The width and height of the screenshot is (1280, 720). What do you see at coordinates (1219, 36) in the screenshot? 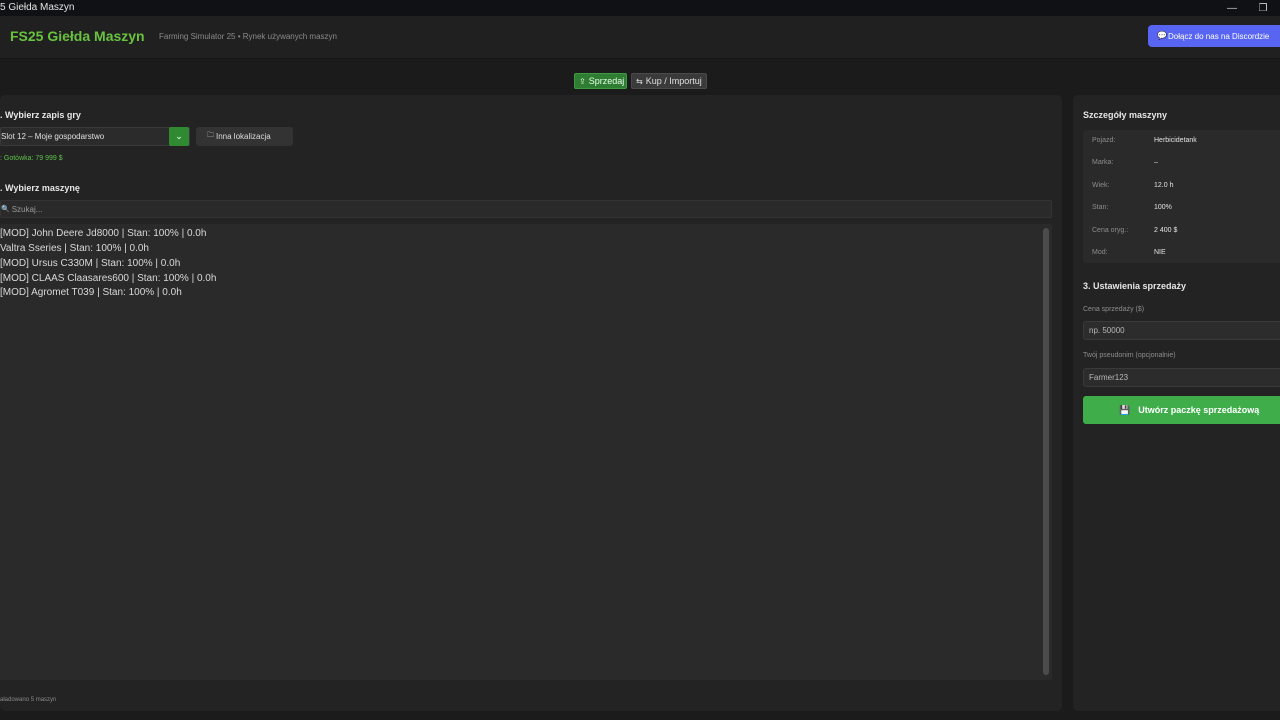
I see `discord-button-label: Dołącz do nas na Discordzie` at bounding box center [1219, 36].